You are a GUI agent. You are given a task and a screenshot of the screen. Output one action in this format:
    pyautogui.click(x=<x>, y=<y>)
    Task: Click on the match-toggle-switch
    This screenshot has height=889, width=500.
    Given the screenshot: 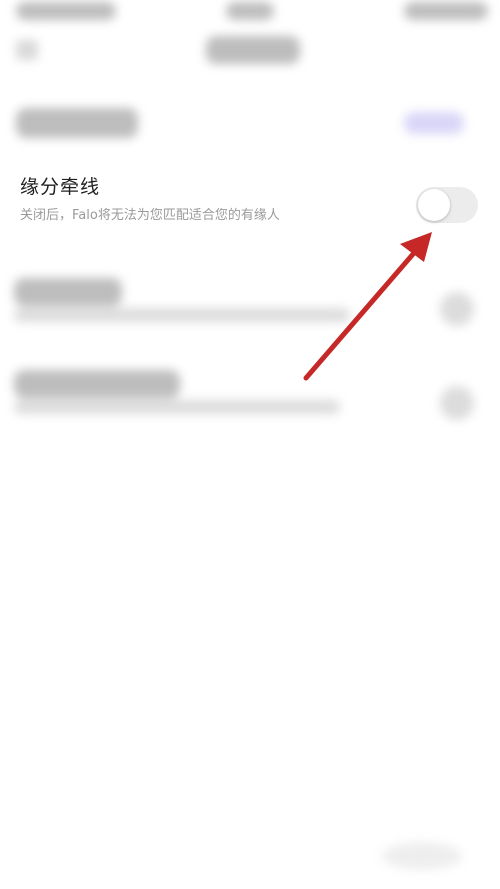 What is the action you would take?
    pyautogui.click(x=447, y=205)
    